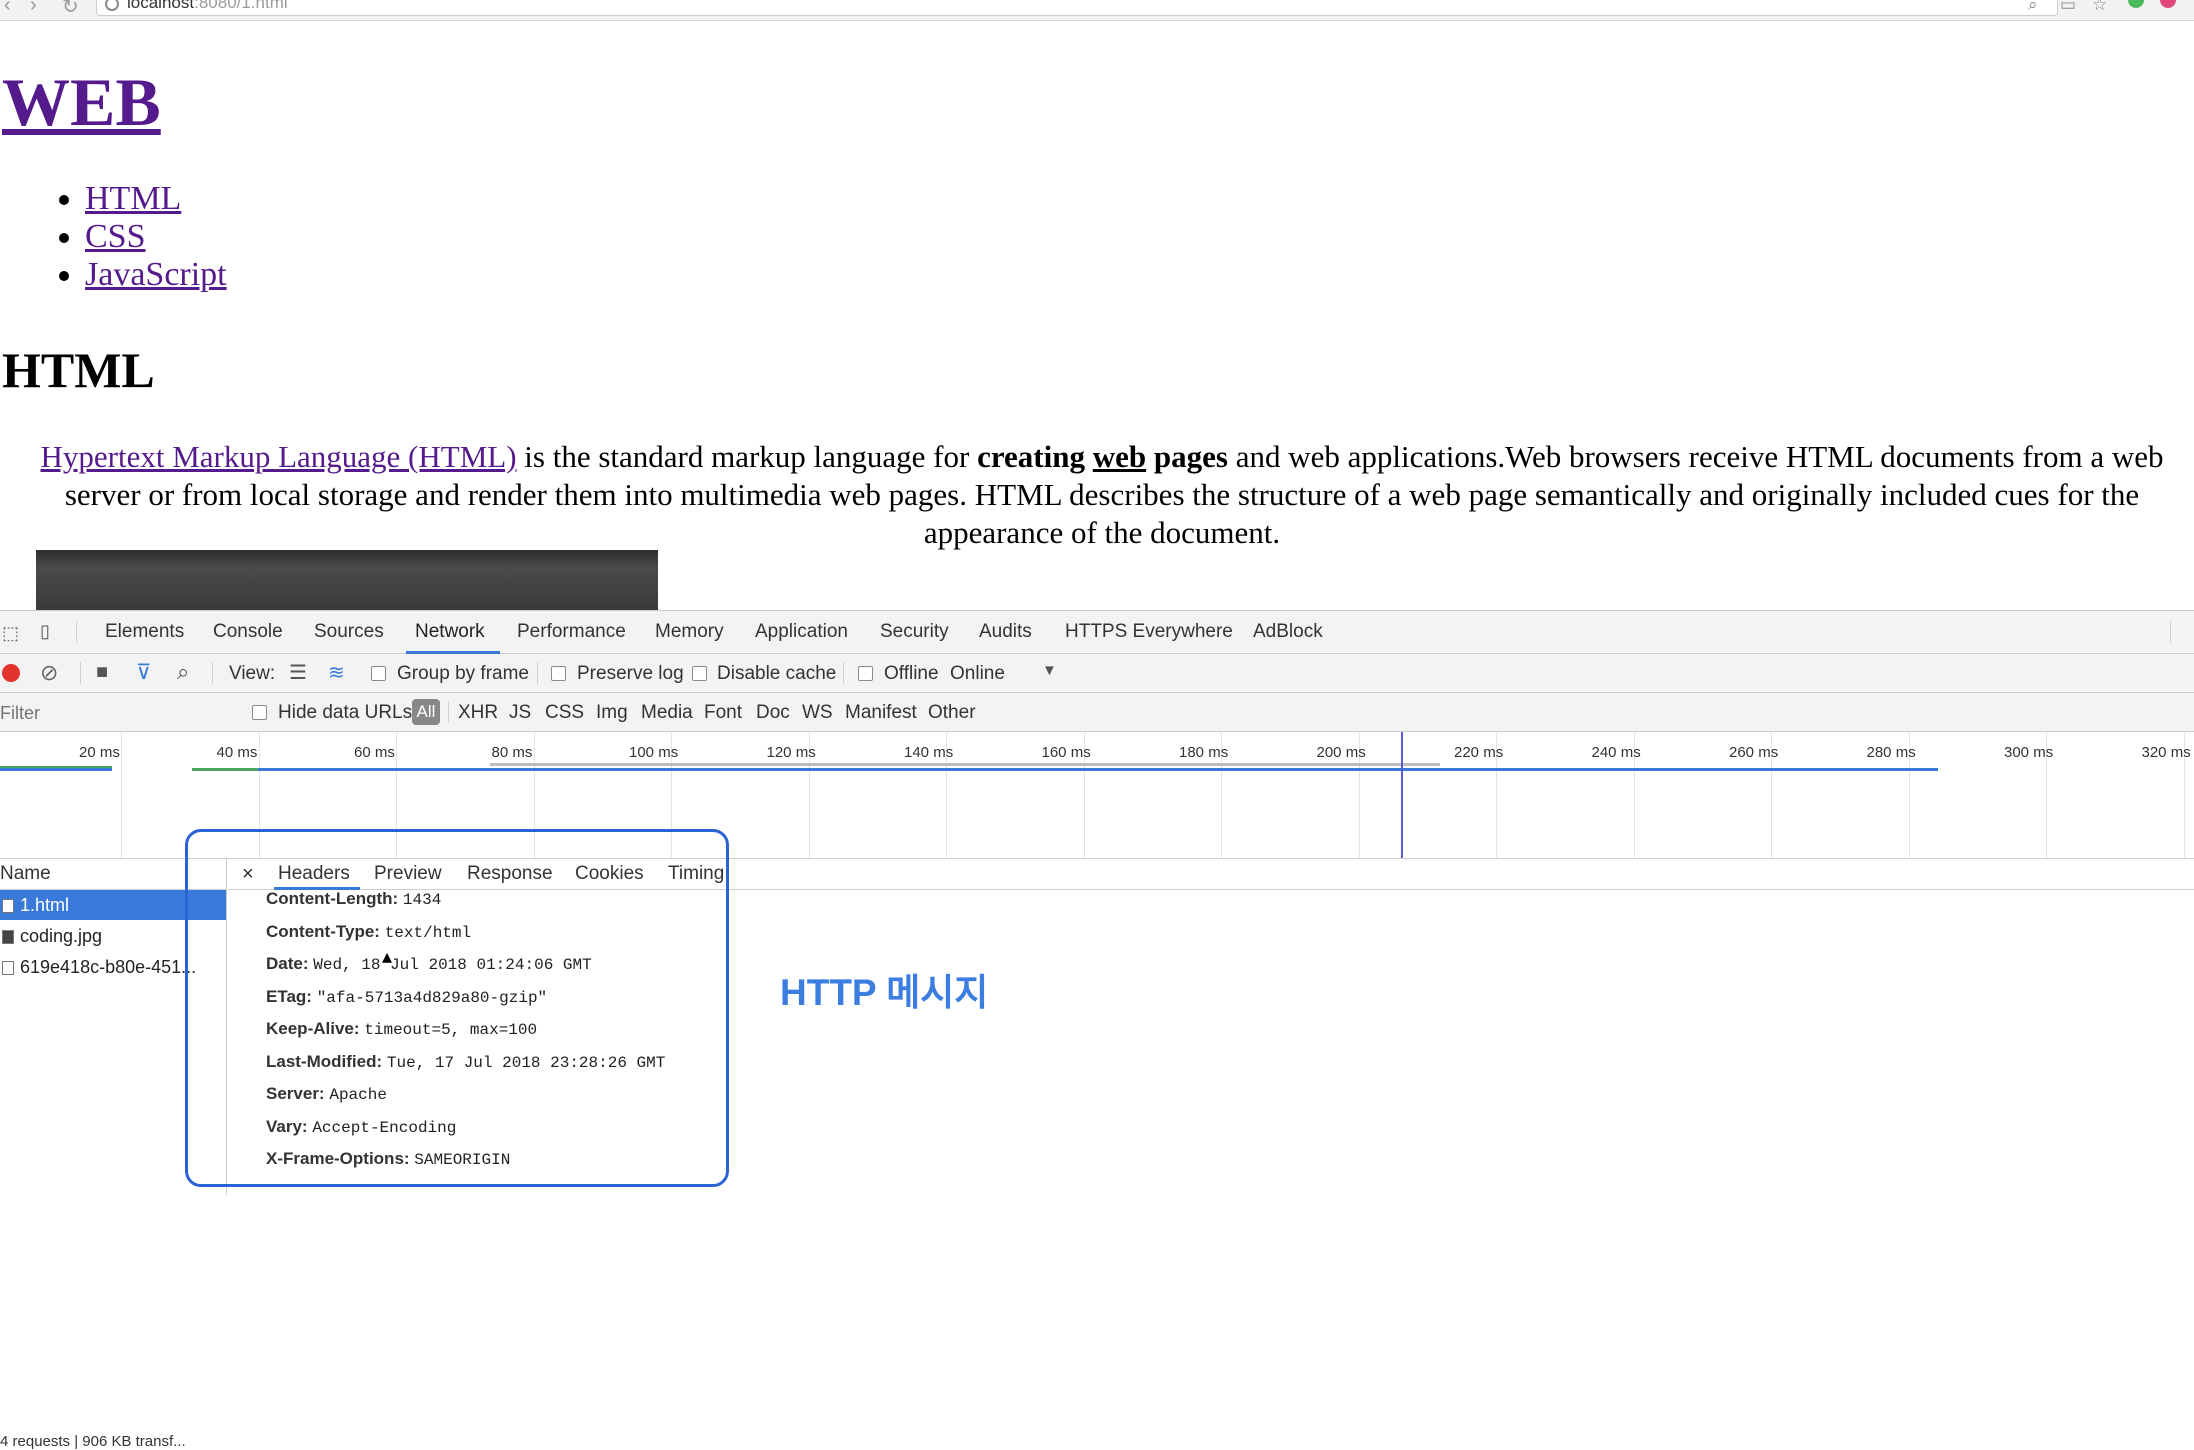  Describe the element at coordinates (78, 370) in the screenshot. I see `section-heading: HTML` at that location.